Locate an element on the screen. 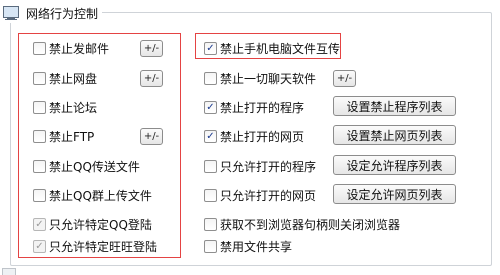 This screenshot has width=500, height=275. option-only-specific-qq: ✓ 只允许特定QQ登陆 is located at coordinates (92, 224).